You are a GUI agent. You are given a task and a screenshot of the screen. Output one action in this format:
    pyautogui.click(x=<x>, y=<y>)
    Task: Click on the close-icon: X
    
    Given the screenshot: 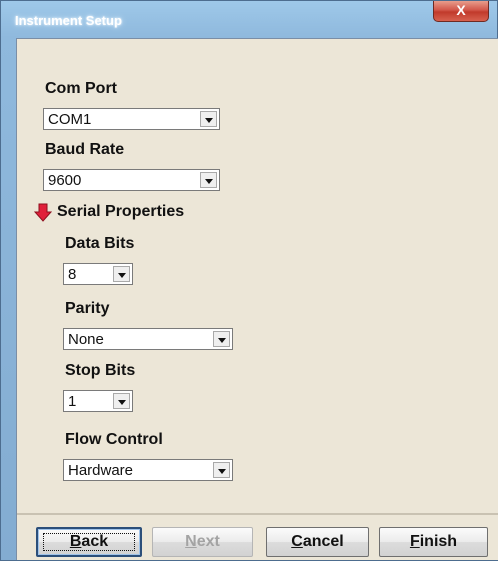 What is the action you would take?
    pyautogui.click(x=461, y=10)
    